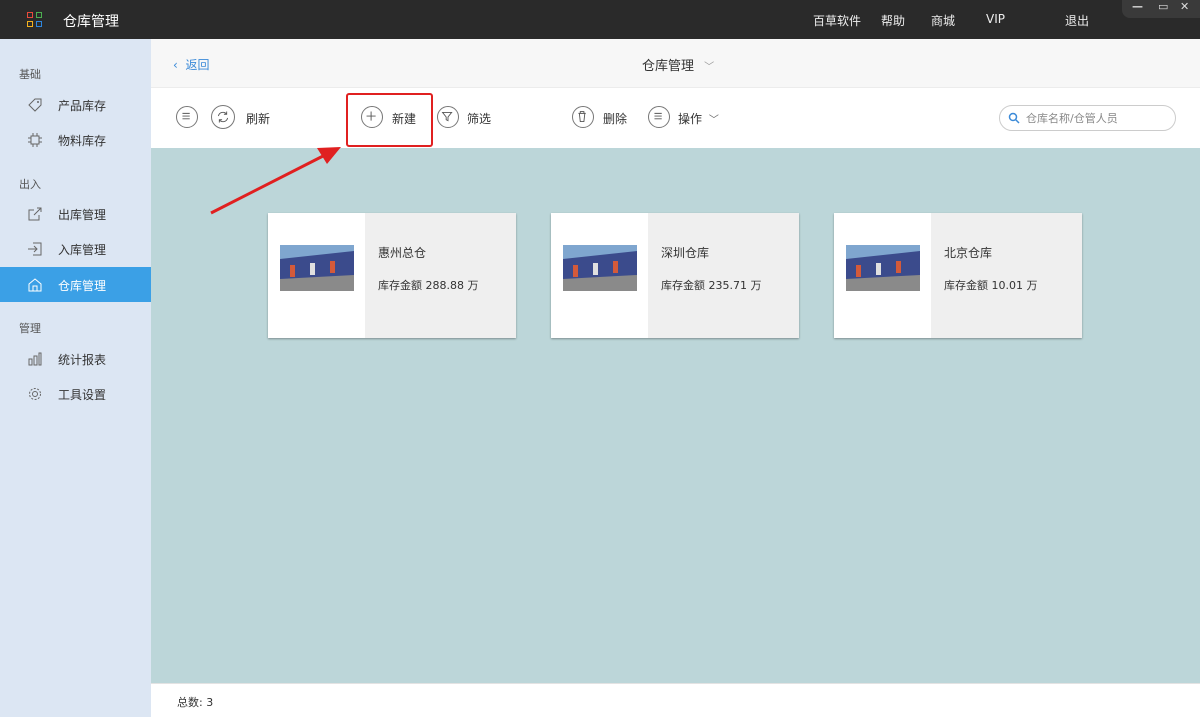 Image resolution: width=1200 pixels, height=717 pixels. What do you see at coordinates (1163, 6) in the screenshot?
I see `maximize-icon: ▭` at bounding box center [1163, 6].